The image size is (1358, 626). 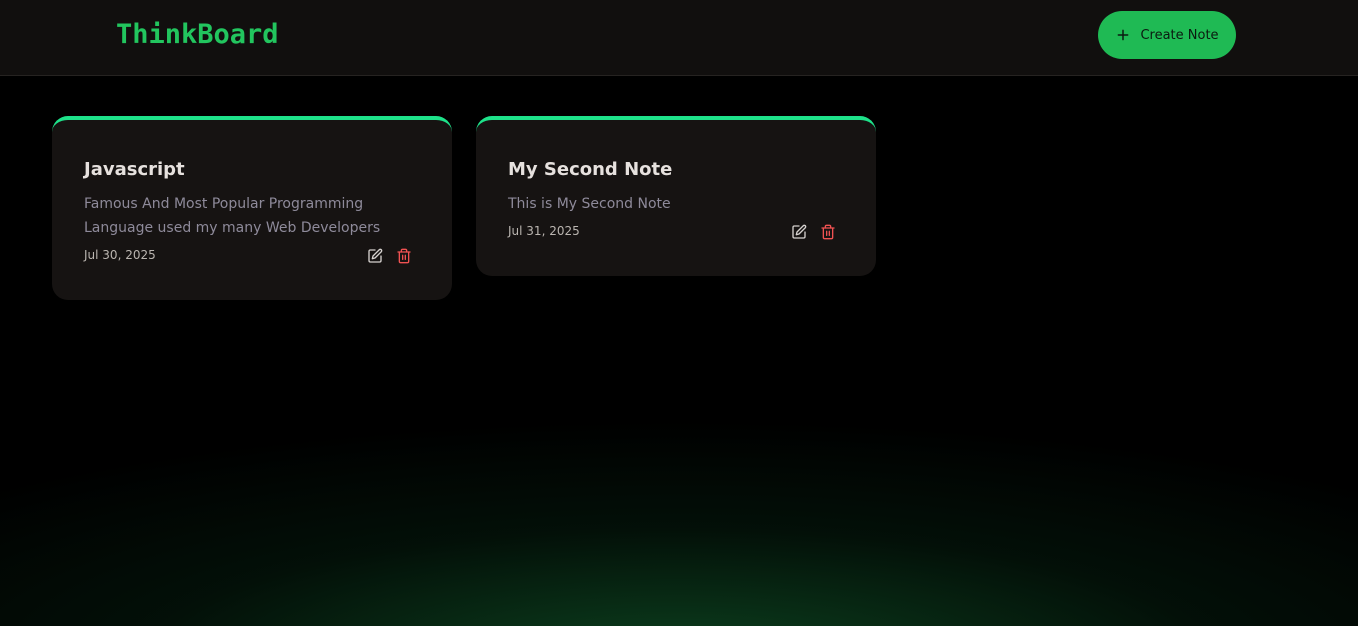 I want to click on note-title: Javascript, so click(x=134, y=169).